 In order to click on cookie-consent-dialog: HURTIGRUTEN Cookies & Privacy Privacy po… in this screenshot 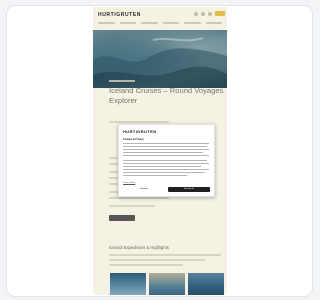, I will do `click(166, 160)`.